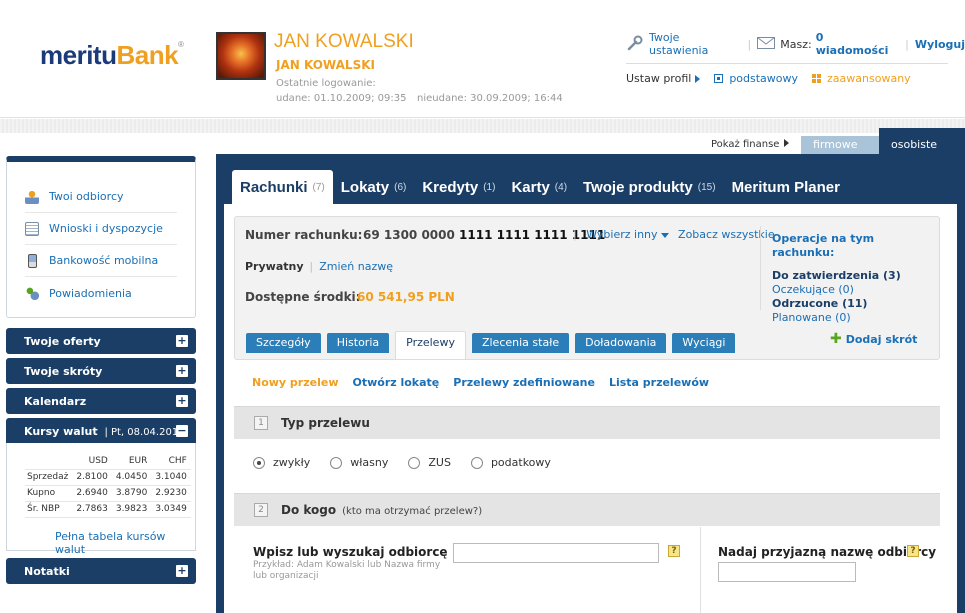 The width and height of the screenshot is (965, 613). I want to click on transfer-type-radios: zwykły własny ZUS podatkowy, so click(412, 462).